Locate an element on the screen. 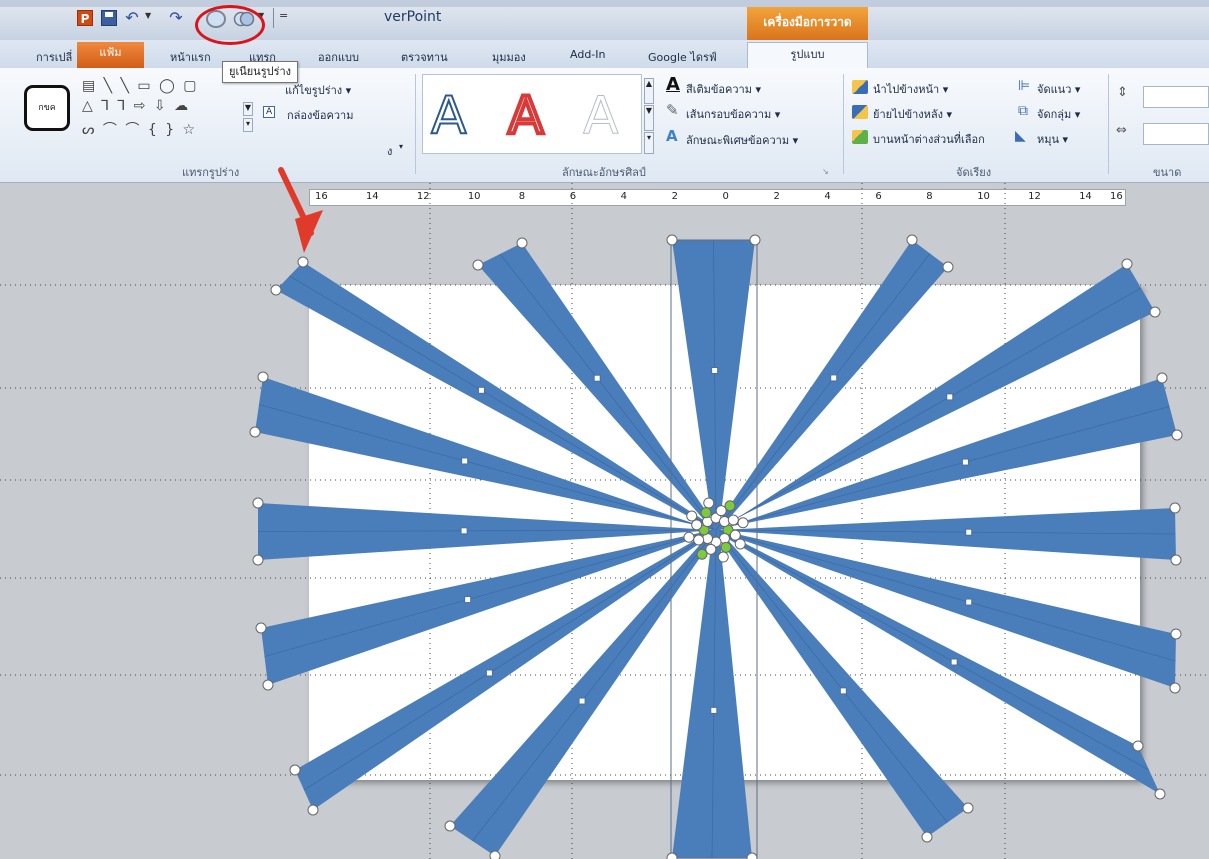 The height and width of the screenshot is (859, 1209). rotate-button: หมุน ▾ is located at coordinates (1052, 139).